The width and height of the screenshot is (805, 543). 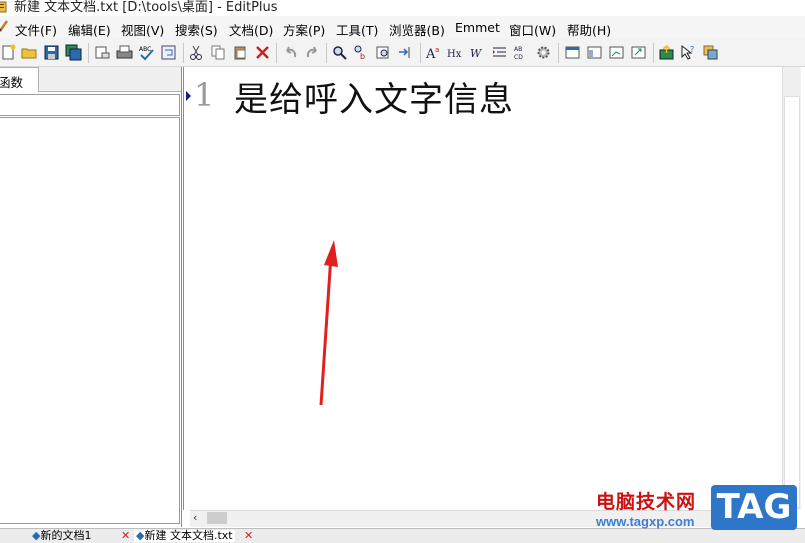 What do you see at coordinates (589, 29) in the screenshot?
I see `menu-help: 帮助(H)` at bounding box center [589, 29].